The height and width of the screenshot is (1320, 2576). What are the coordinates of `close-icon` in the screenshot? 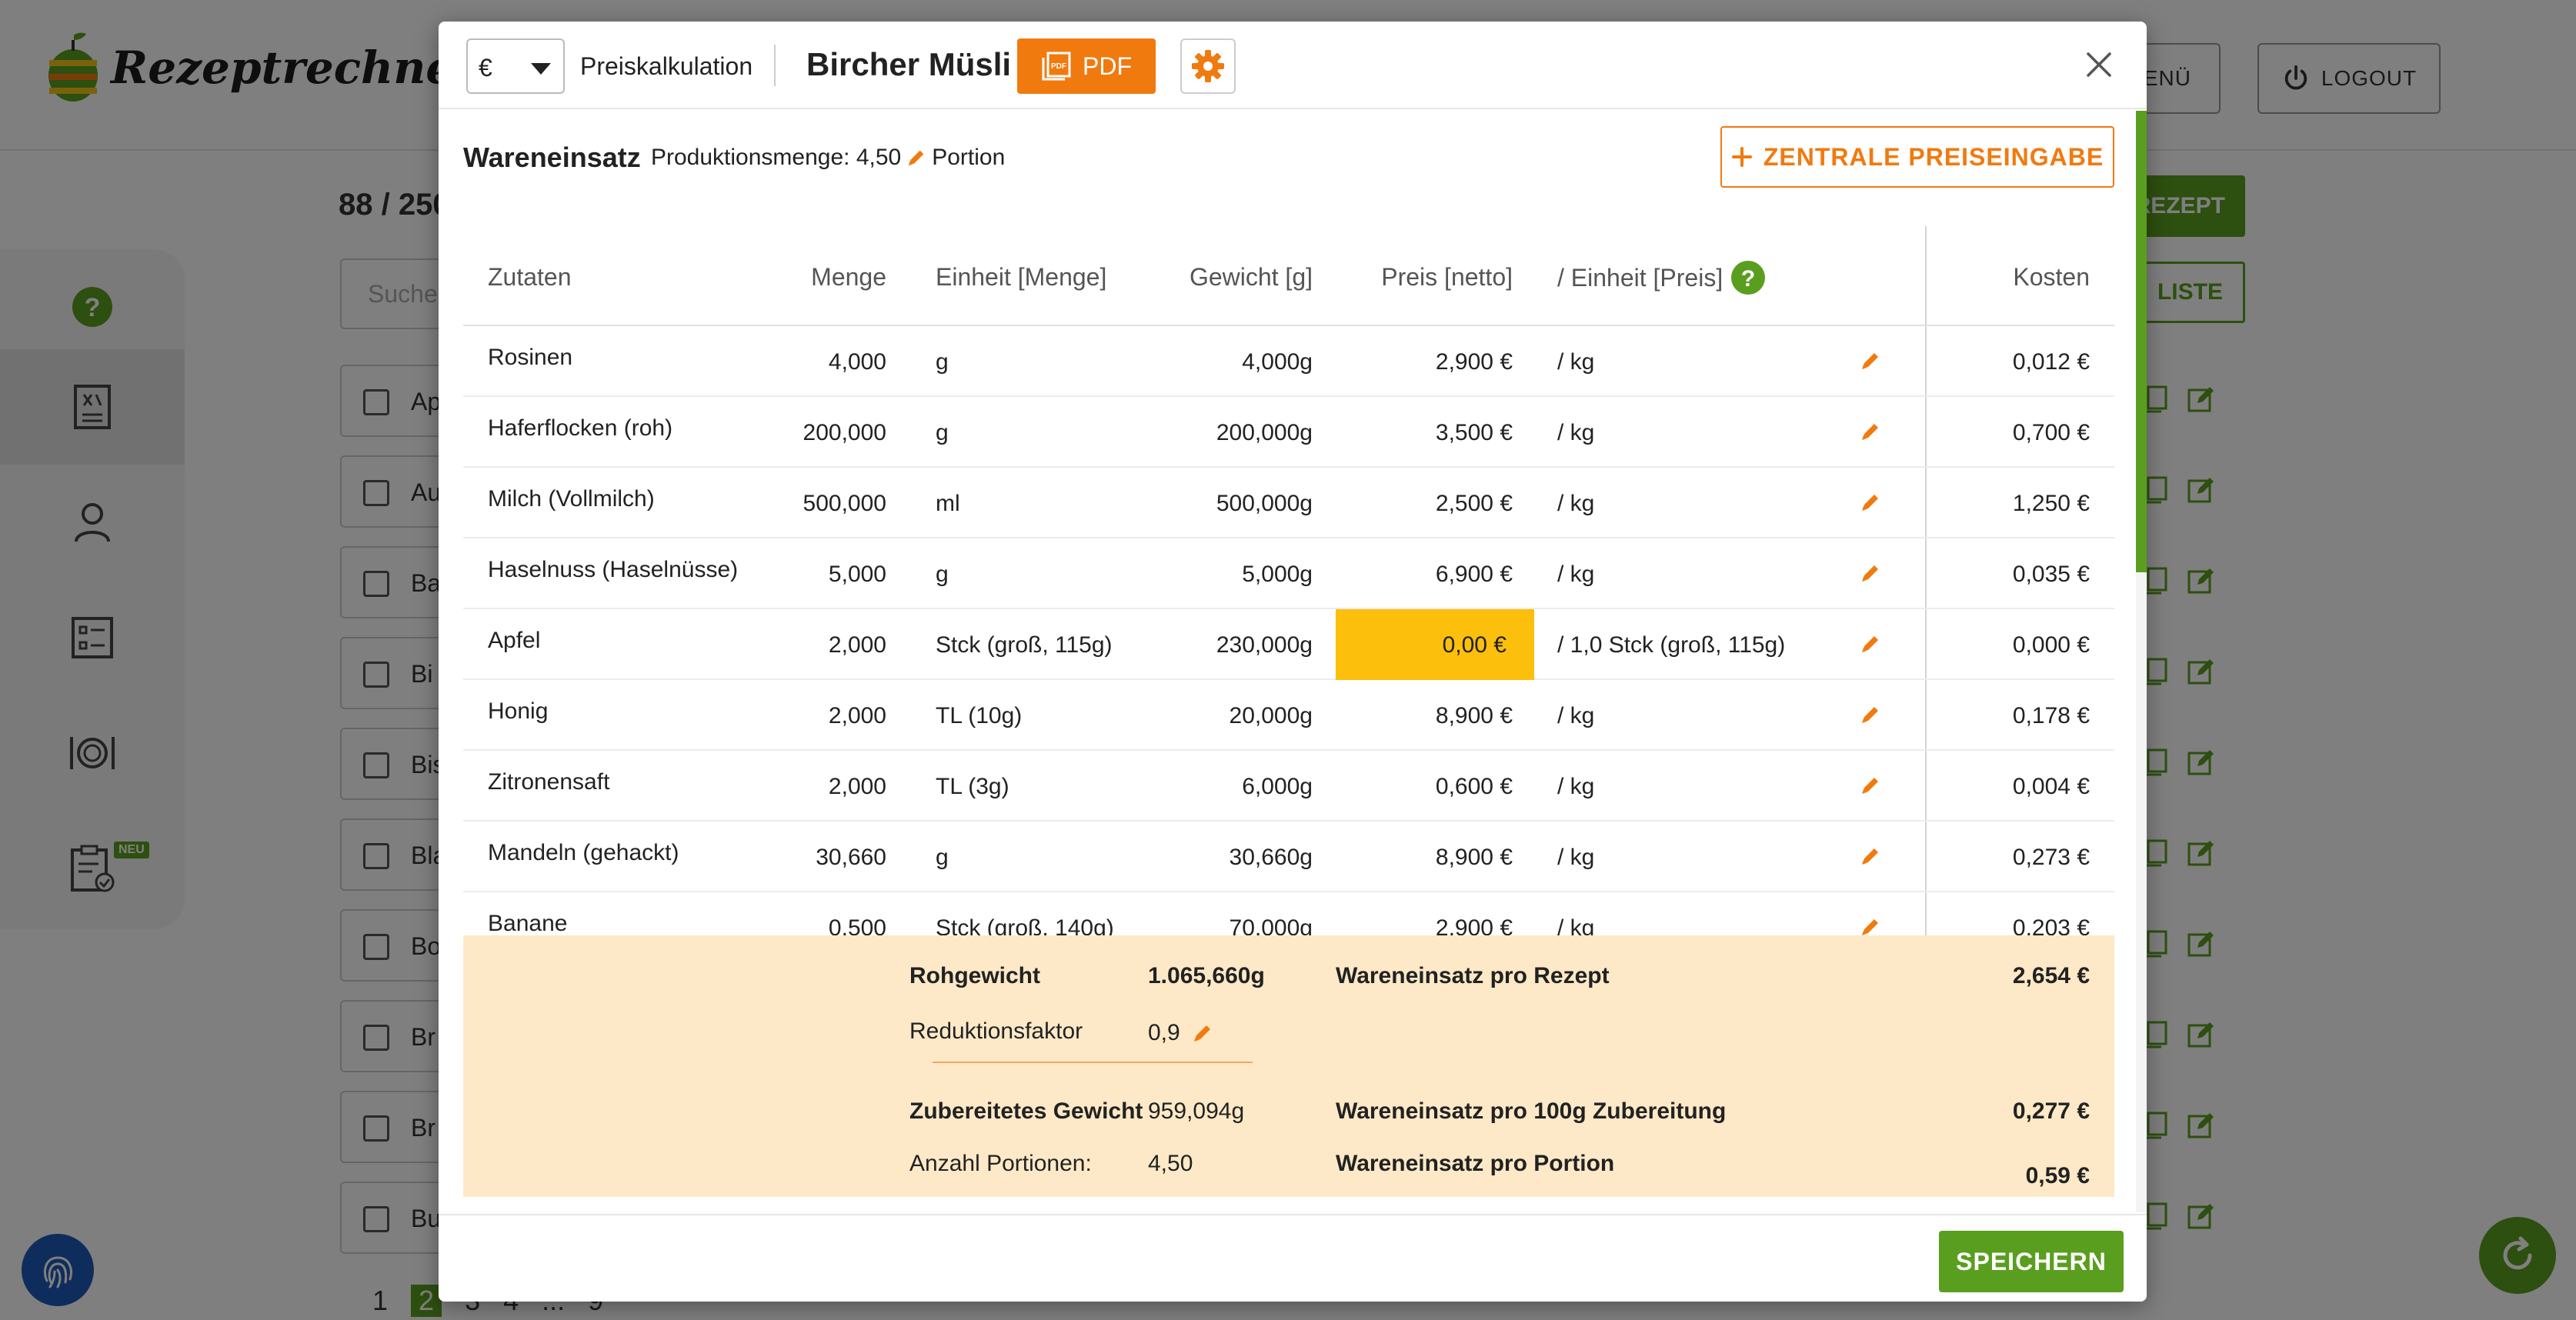 It's located at (2099, 65).